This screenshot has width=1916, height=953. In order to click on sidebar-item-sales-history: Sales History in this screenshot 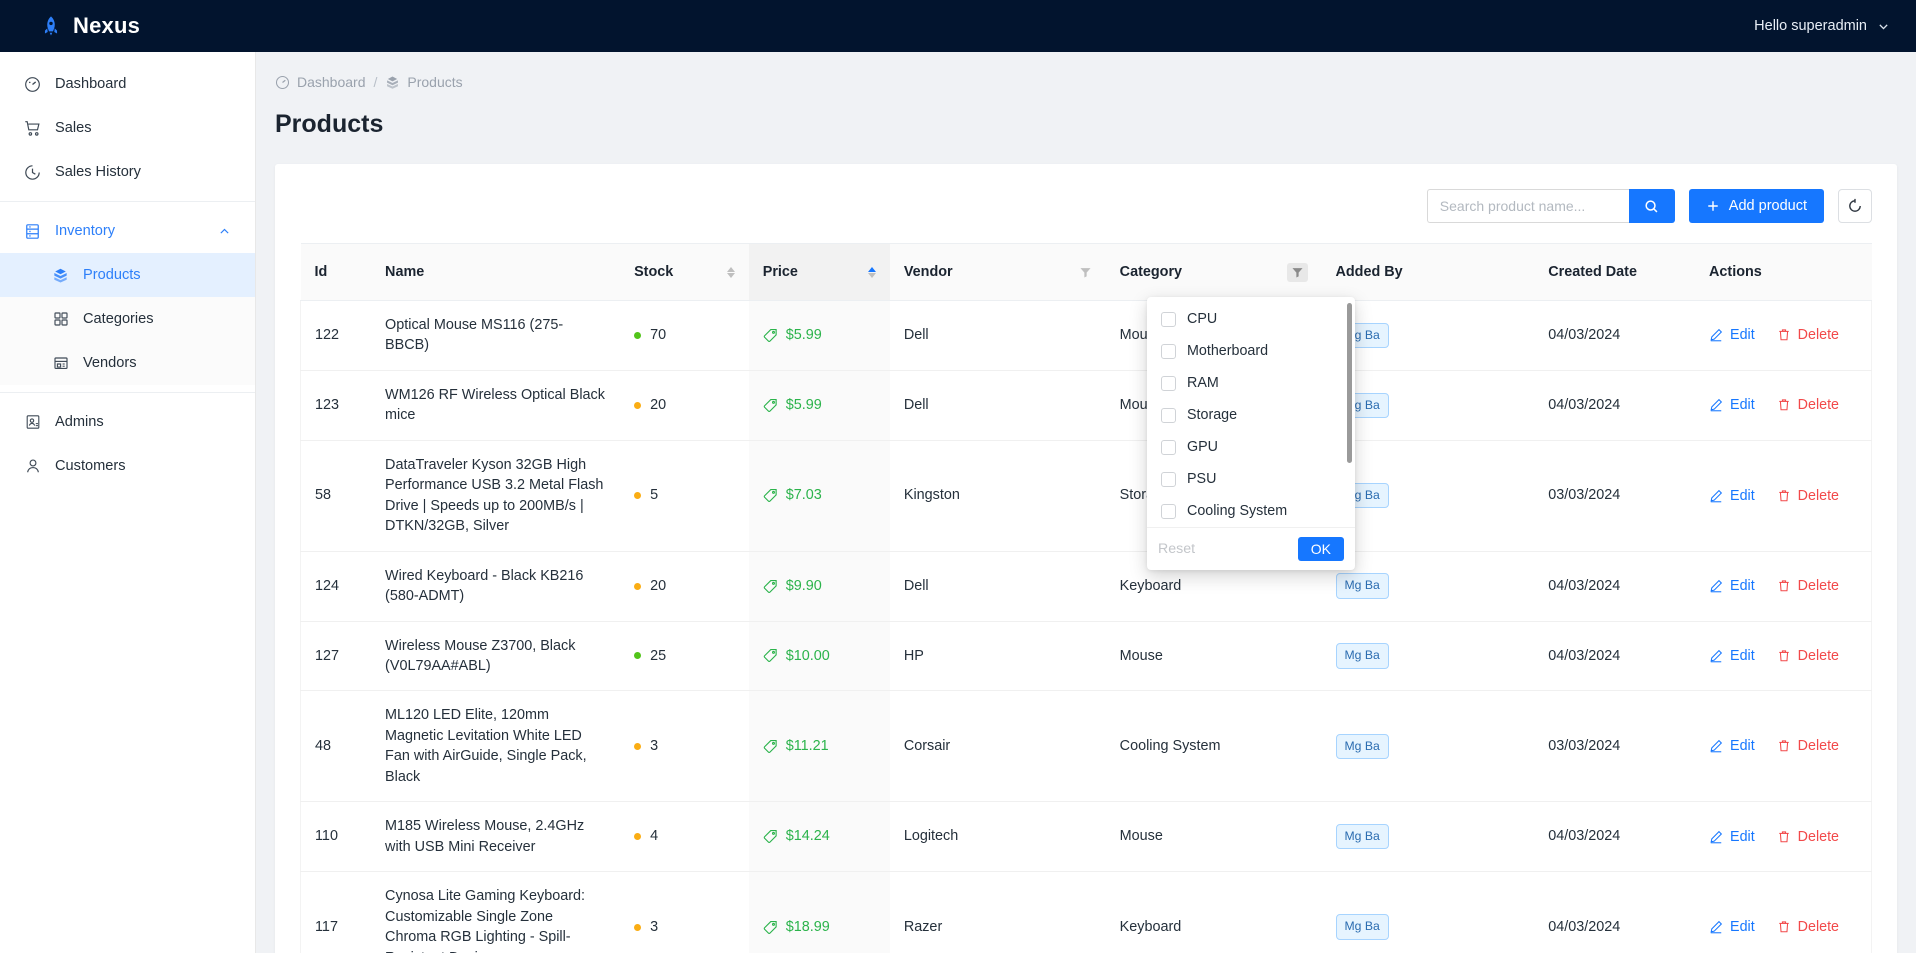, I will do `click(127, 172)`.